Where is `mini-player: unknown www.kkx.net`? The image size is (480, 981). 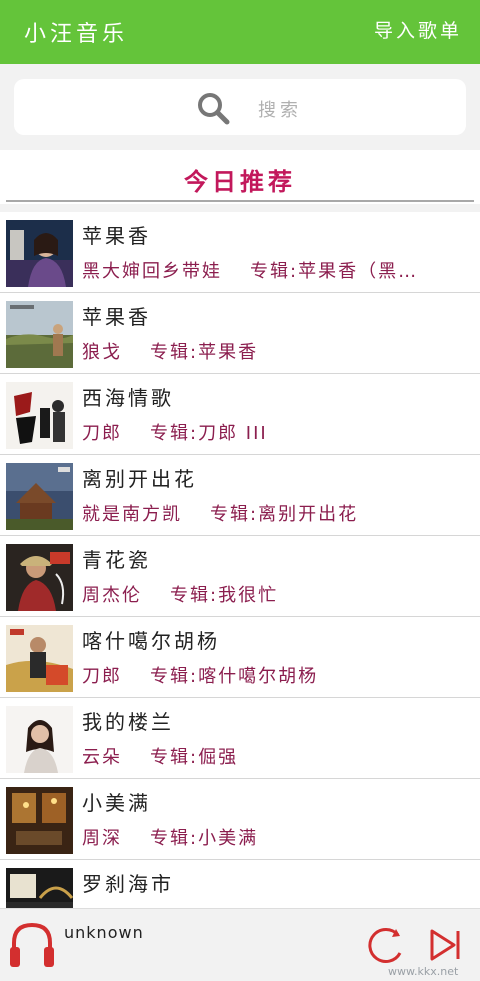 mini-player: unknown www.kkx.net is located at coordinates (240, 944).